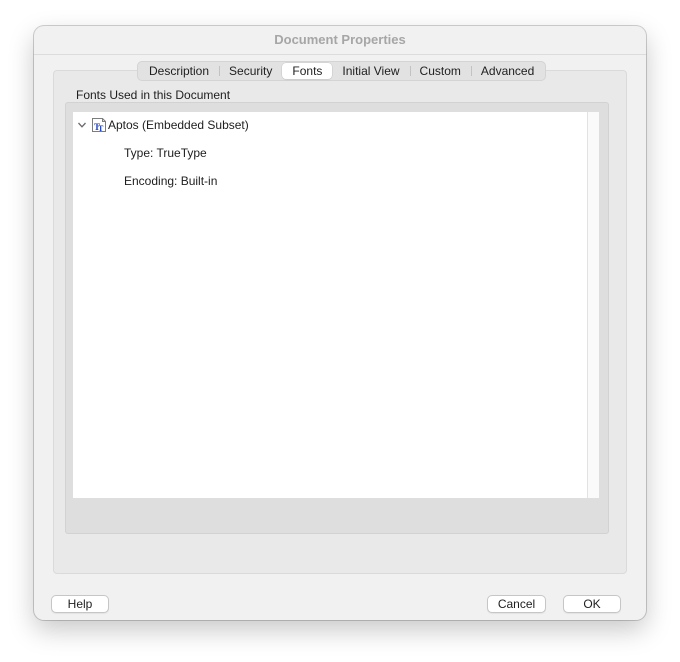 Image resolution: width=680 pixels, height=662 pixels. What do you see at coordinates (82, 125) in the screenshot?
I see `chevron-down-icon` at bounding box center [82, 125].